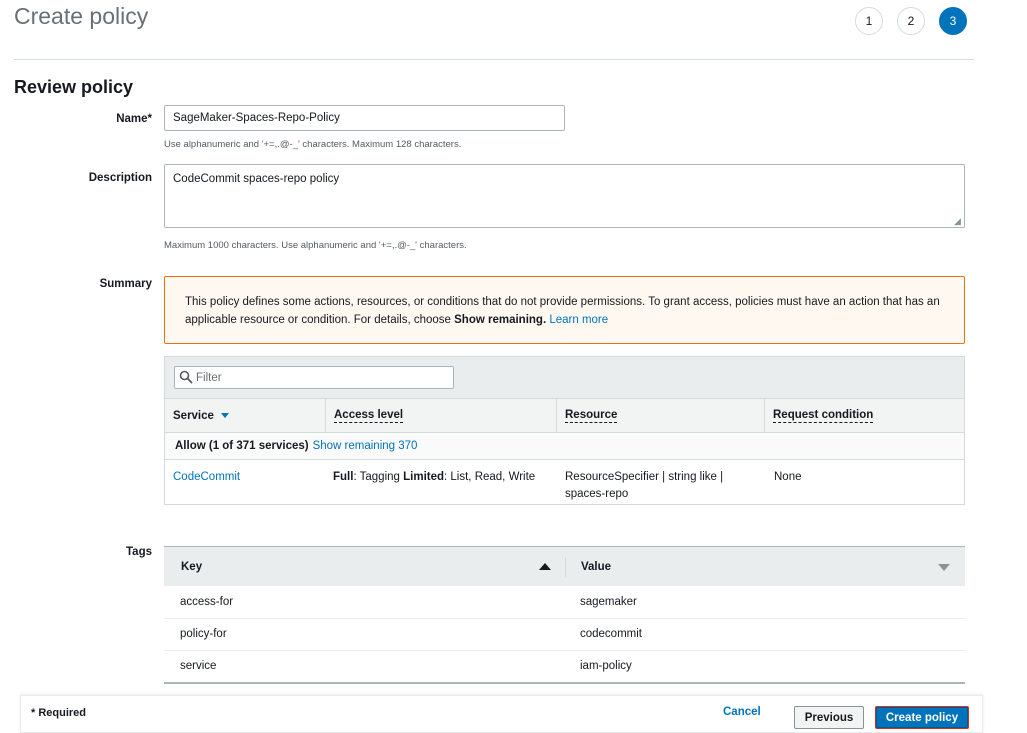  What do you see at coordinates (224, 415) in the screenshot?
I see `sort-descending-icon` at bounding box center [224, 415].